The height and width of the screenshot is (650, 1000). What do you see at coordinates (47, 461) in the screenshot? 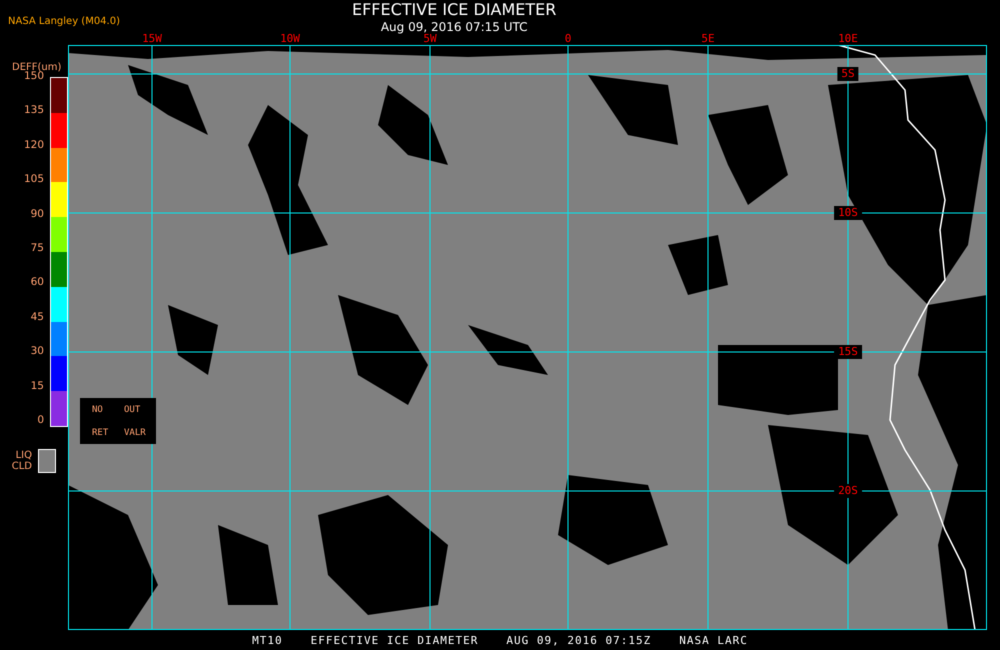
I see `liquid-cloud-swatch` at bounding box center [47, 461].